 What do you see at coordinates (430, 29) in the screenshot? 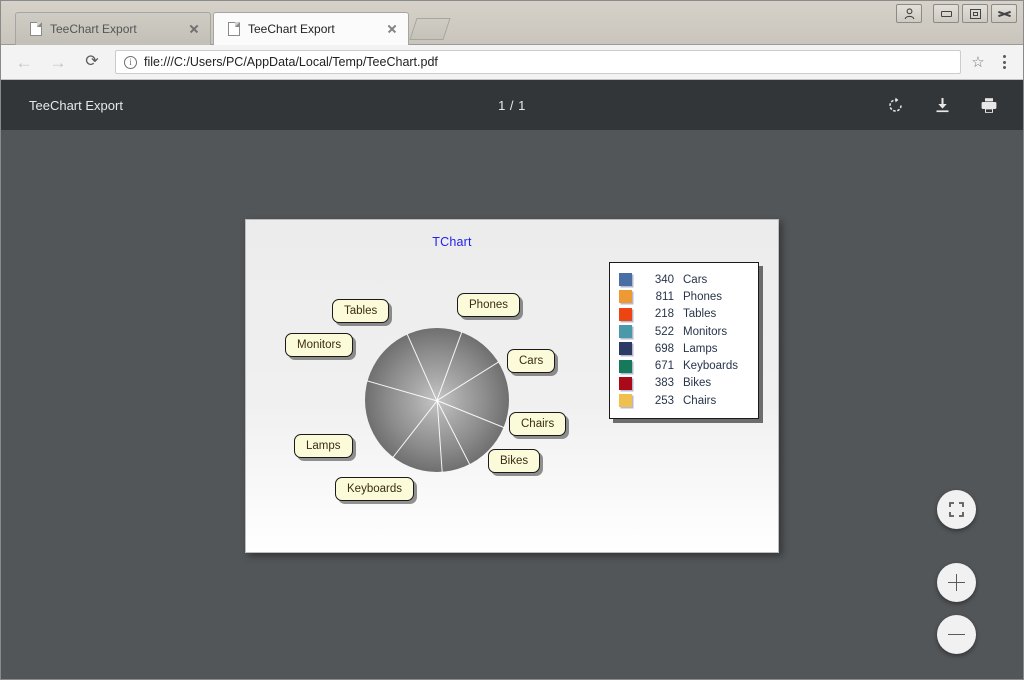
I see `new-tab-button` at bounding box center [430, 29].